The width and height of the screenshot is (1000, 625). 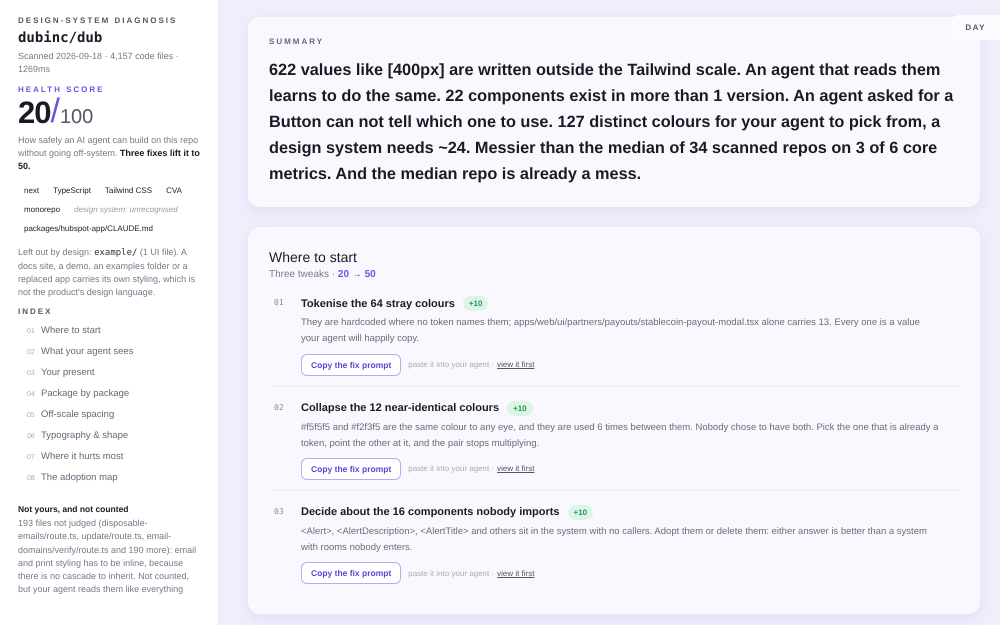 I want to click on health-score-label: HEALTH SCORE, so click(x=62, y=89).